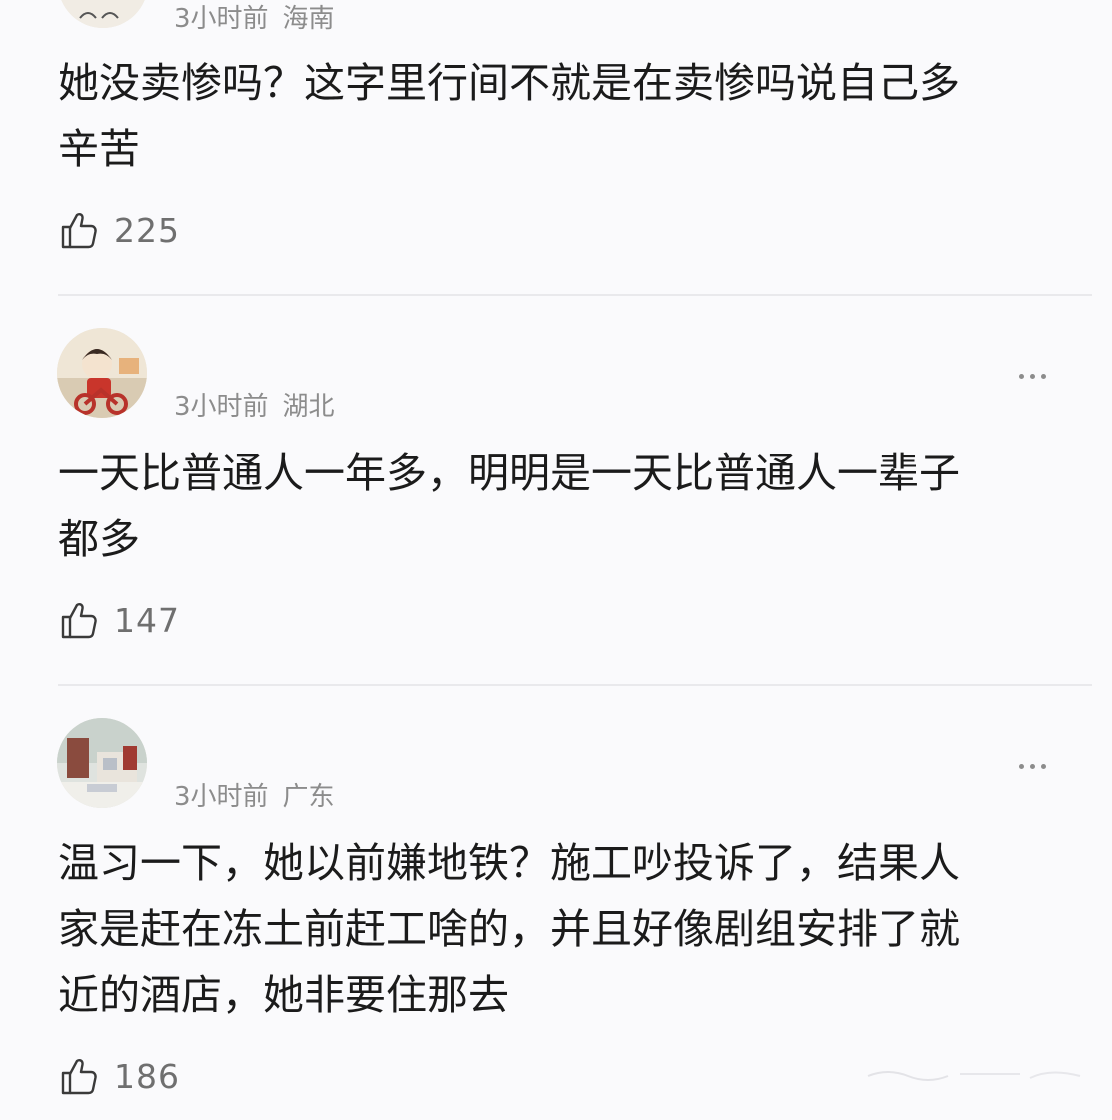 The height and width of the screenshot is (1120, 1112). I want to click on like-count: 225, so click(147, 230).